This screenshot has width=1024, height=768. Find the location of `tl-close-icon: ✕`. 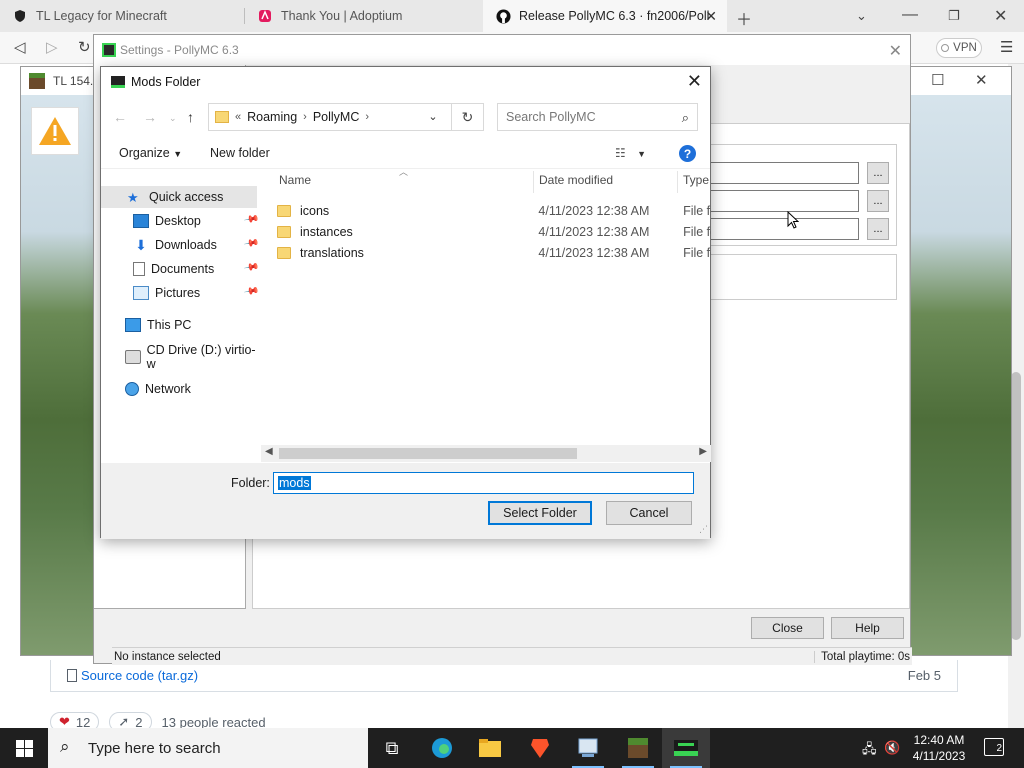

tl-close-icon: ✕ is located at coordinates (981, 80).